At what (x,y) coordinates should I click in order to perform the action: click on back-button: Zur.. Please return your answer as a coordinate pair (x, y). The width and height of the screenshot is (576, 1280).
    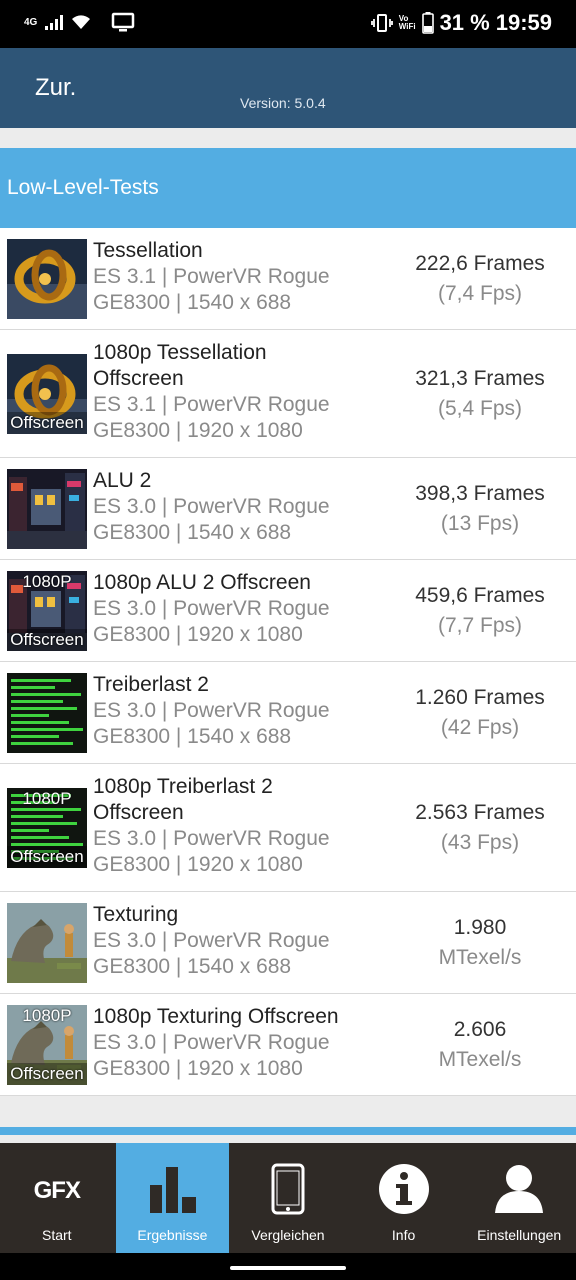
    Looking at the image, I should click on (55, 88).